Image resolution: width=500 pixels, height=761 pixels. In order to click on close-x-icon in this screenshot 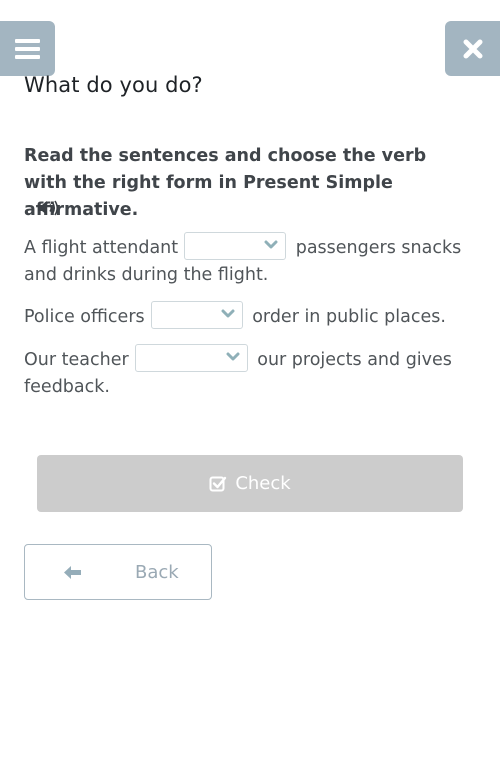, I will do `click(472, 48)`.